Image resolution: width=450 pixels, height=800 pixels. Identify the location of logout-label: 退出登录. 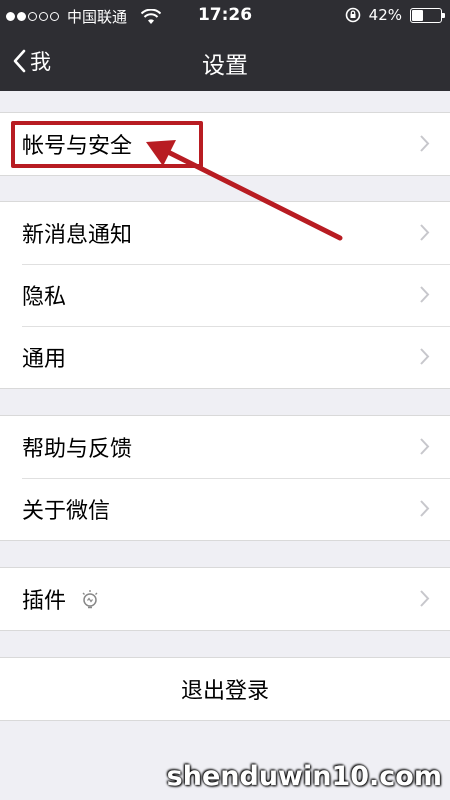
(224, 691).